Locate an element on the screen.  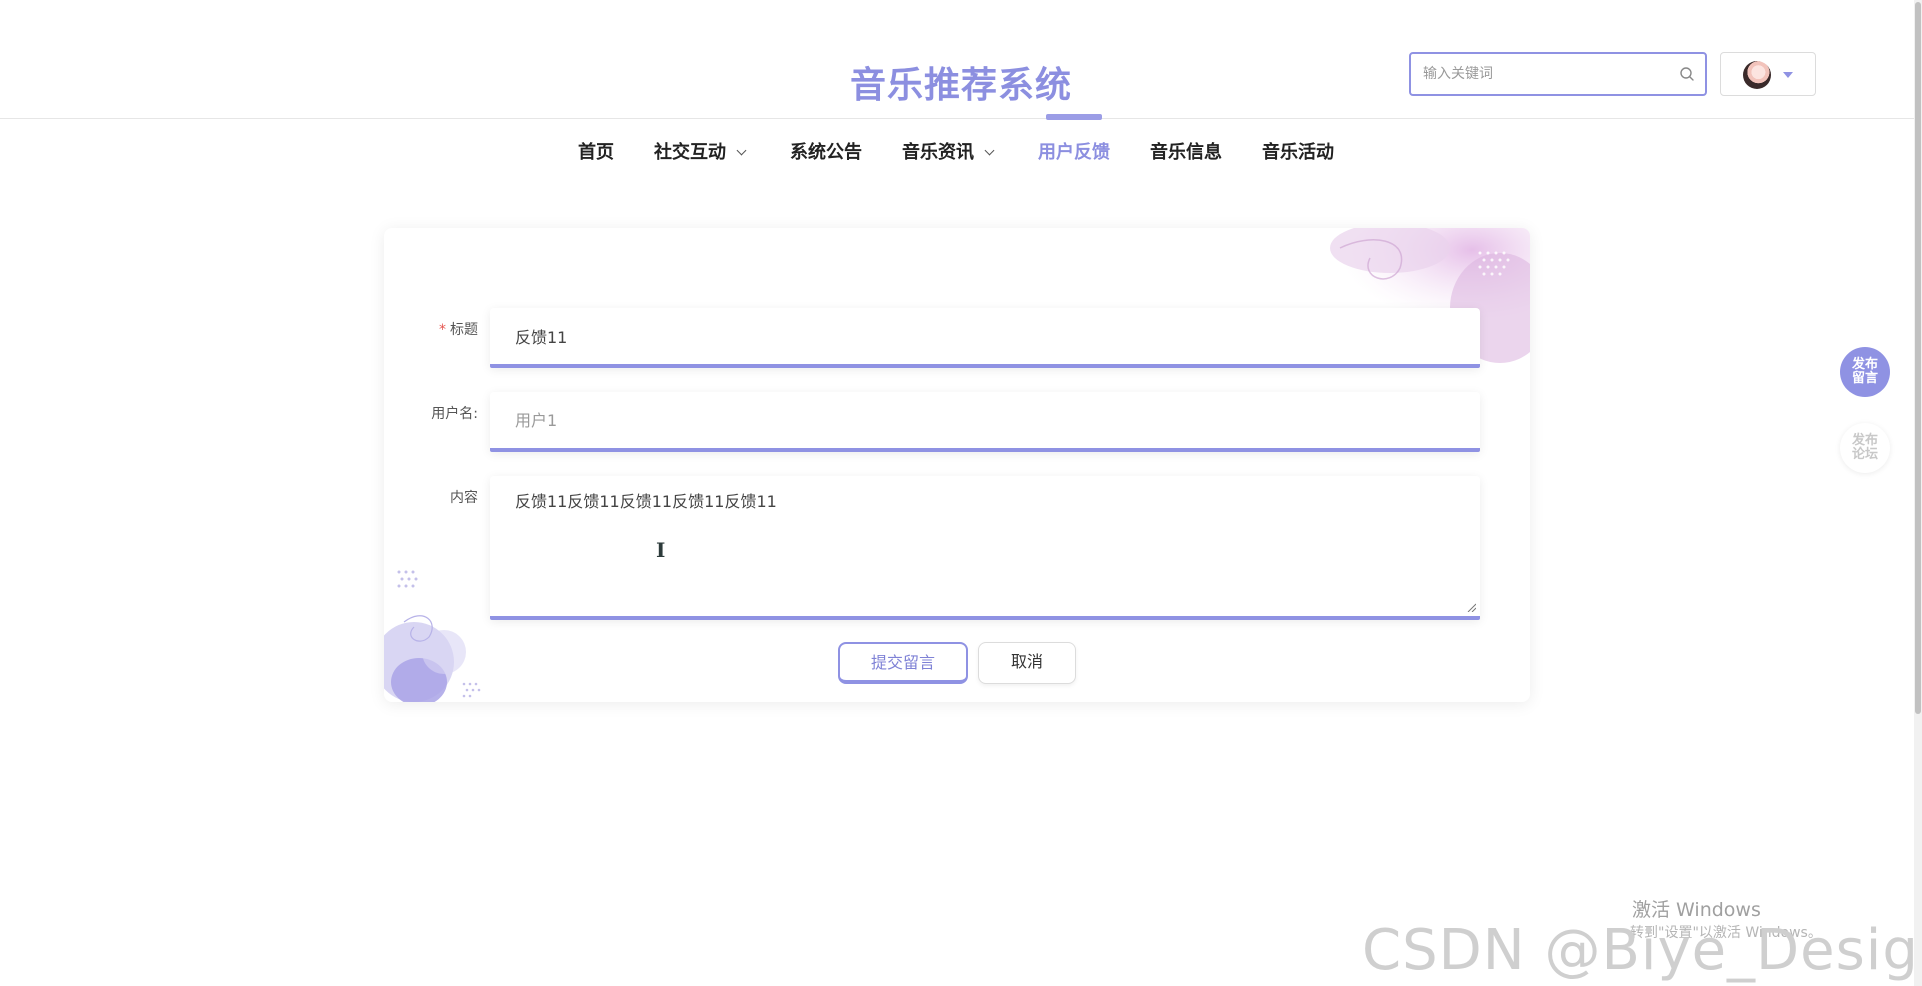
cancel-button: 取消 is located at coordinates (1027, 663).